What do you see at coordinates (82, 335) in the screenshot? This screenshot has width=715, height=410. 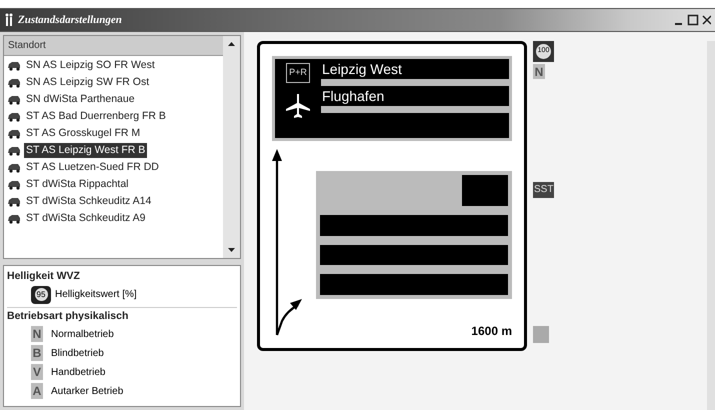 I see `legend-label: Normalbetrieb` at bounding box center [82, 335].